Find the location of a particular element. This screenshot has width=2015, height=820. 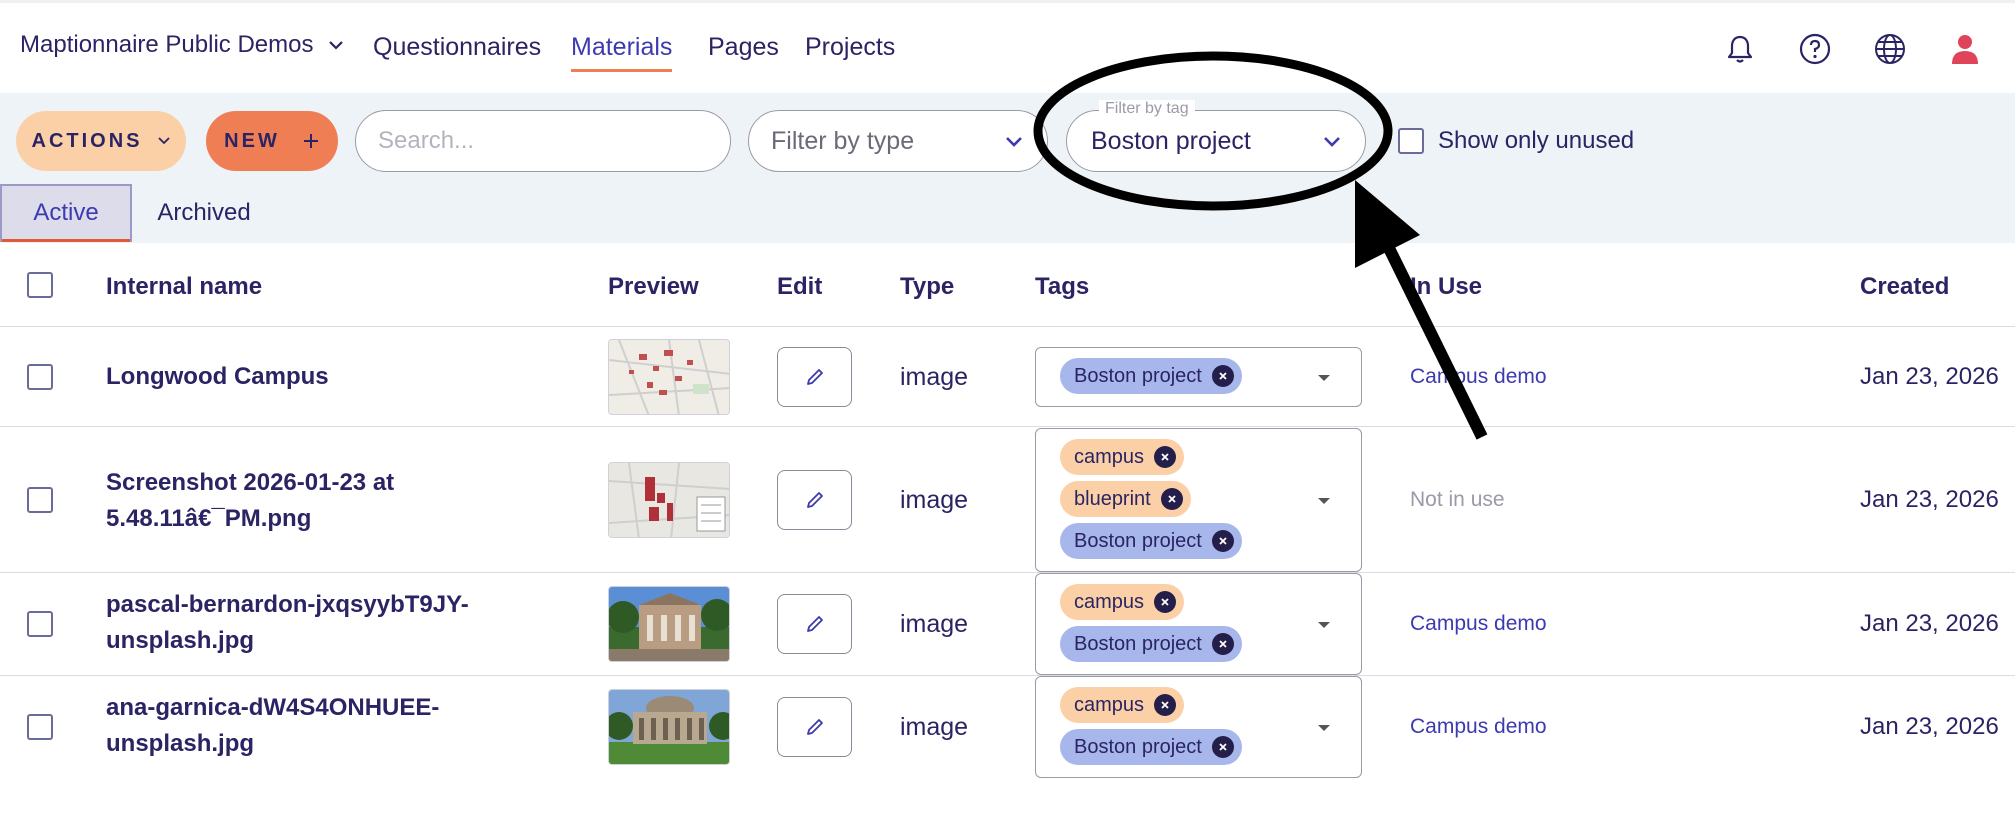

globe-icon is located at coordinates (1890, 49).